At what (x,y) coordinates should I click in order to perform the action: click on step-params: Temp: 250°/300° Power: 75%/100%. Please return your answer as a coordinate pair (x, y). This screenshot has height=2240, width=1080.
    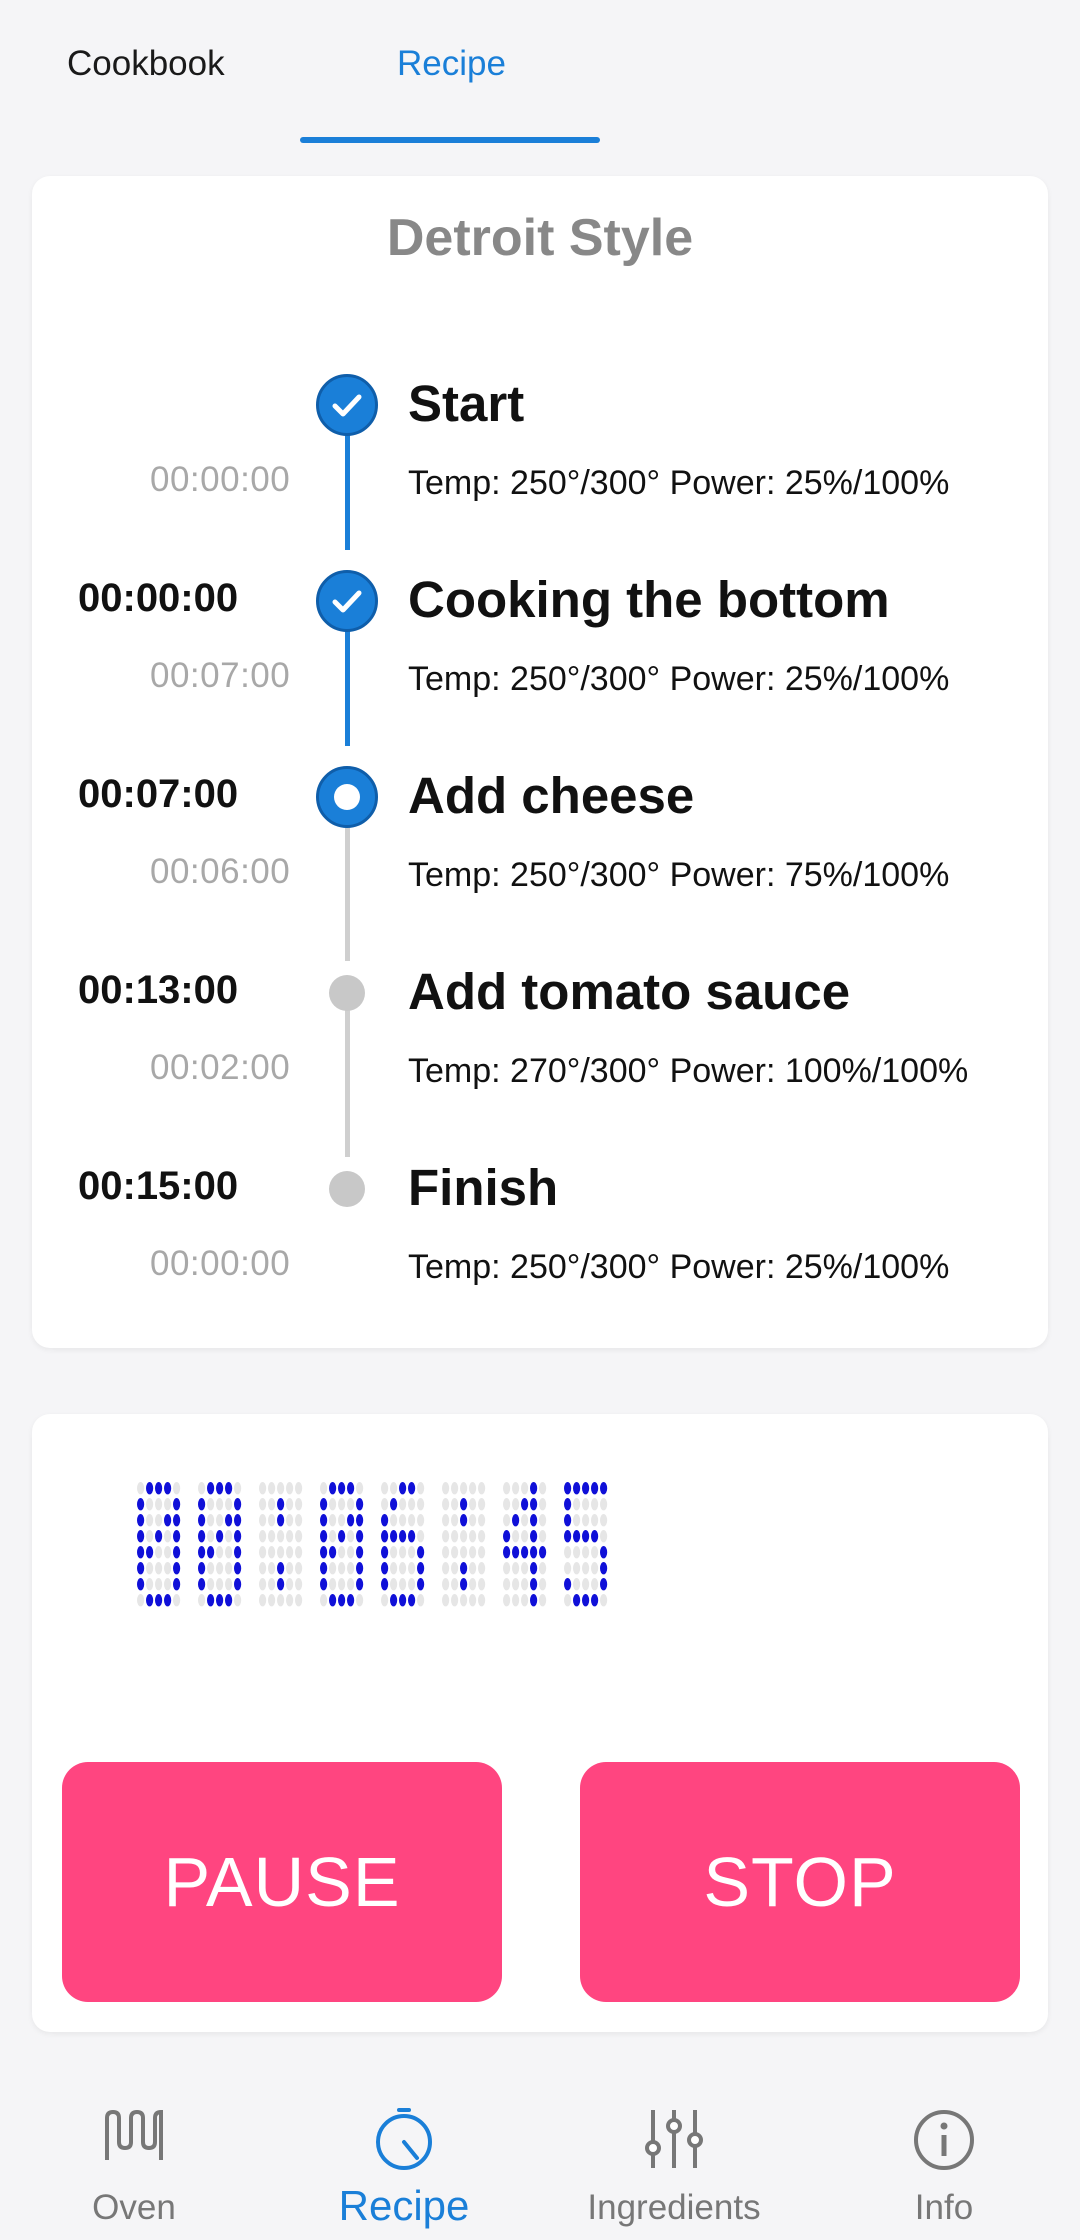
    Looking at the image, I should click on (679, 875).